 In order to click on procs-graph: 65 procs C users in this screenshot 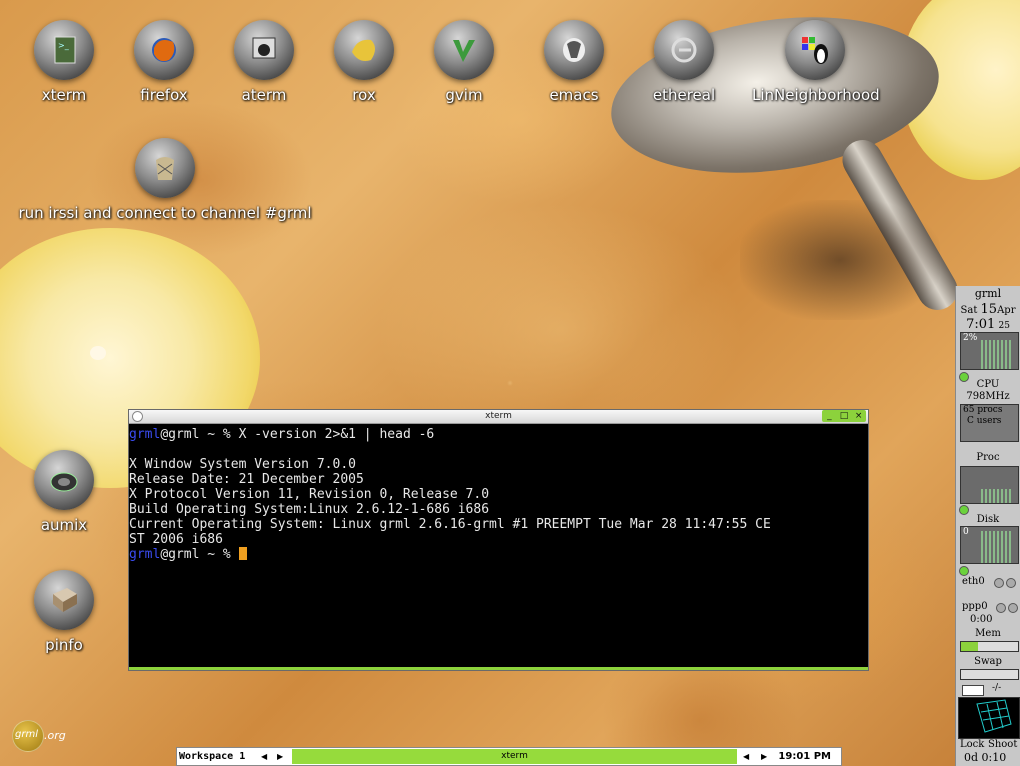, I will do `click(989, 423)`.